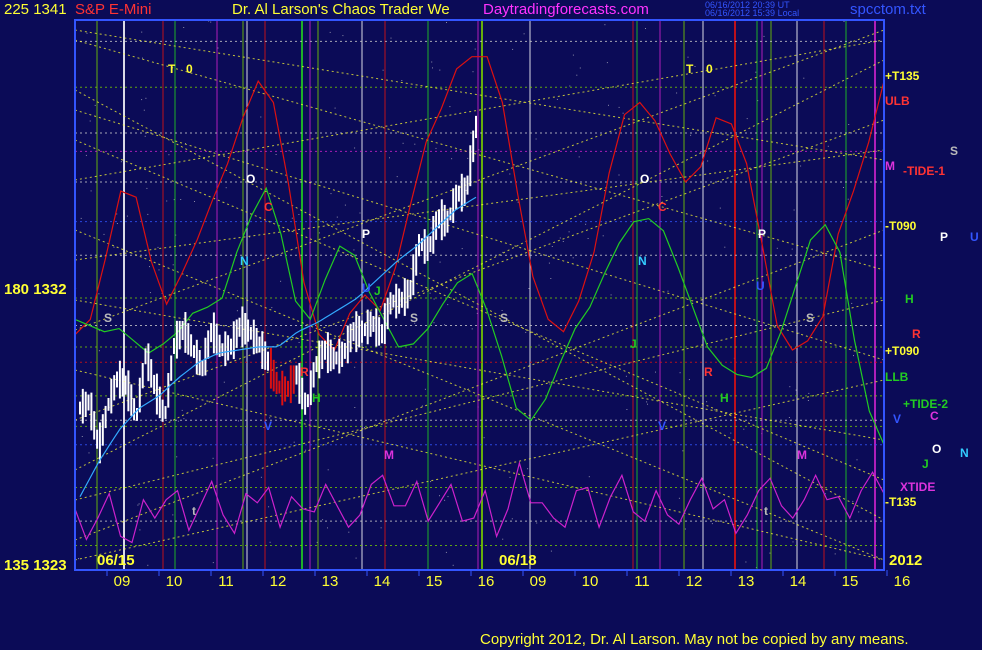 The image size is (982, 650). What do you see at coordinates (122, 581) in the screenshot?
I see `x-tick-label: 09` at bounding box center [122, 581].